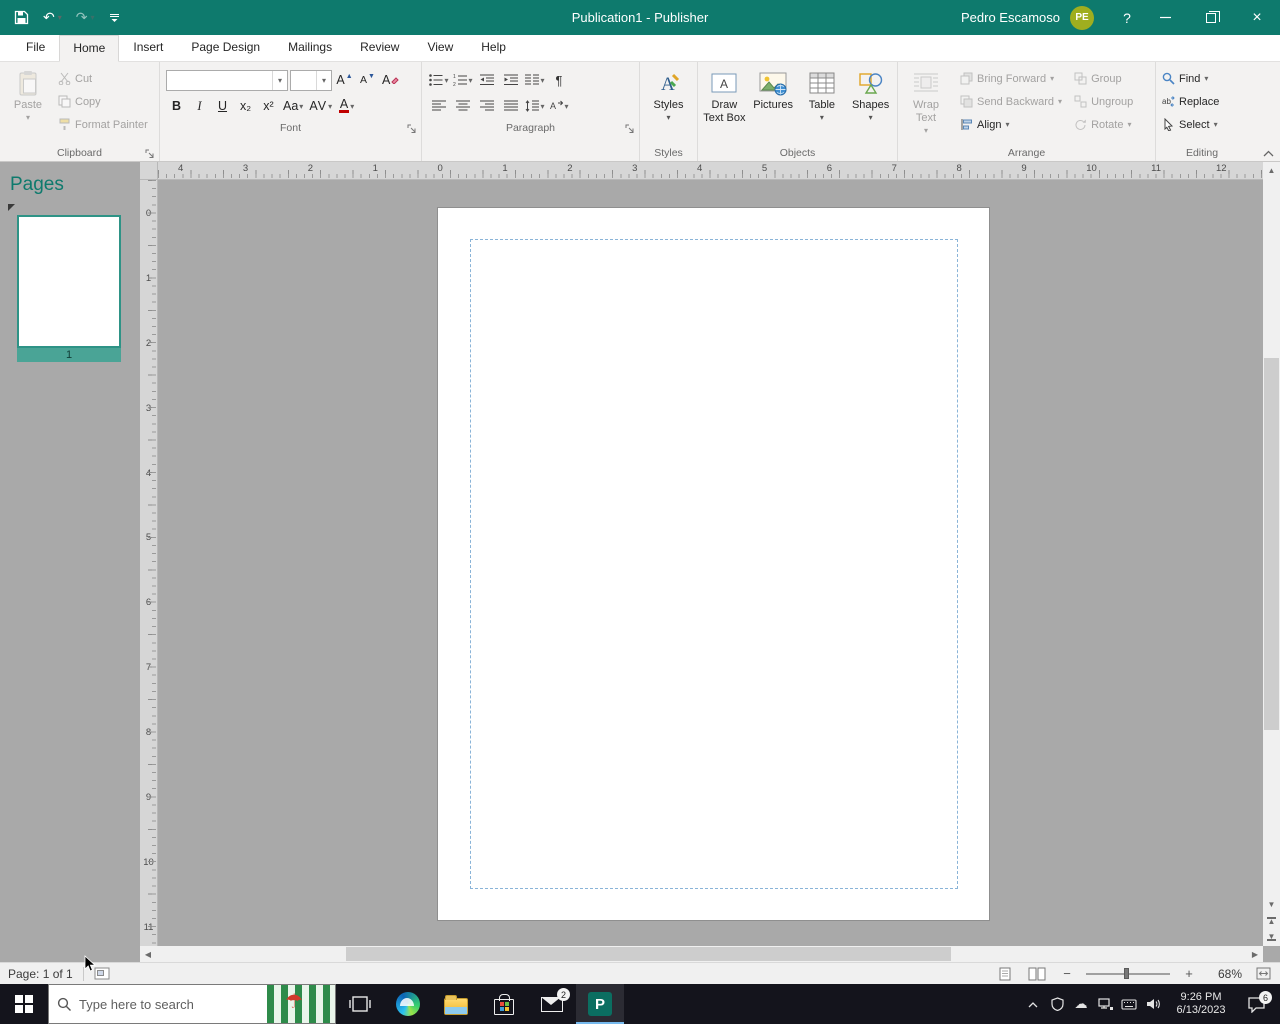  Describe the element at coordinates (103, 101) in the screenshot. I see `copy-button: Copy` at that location.